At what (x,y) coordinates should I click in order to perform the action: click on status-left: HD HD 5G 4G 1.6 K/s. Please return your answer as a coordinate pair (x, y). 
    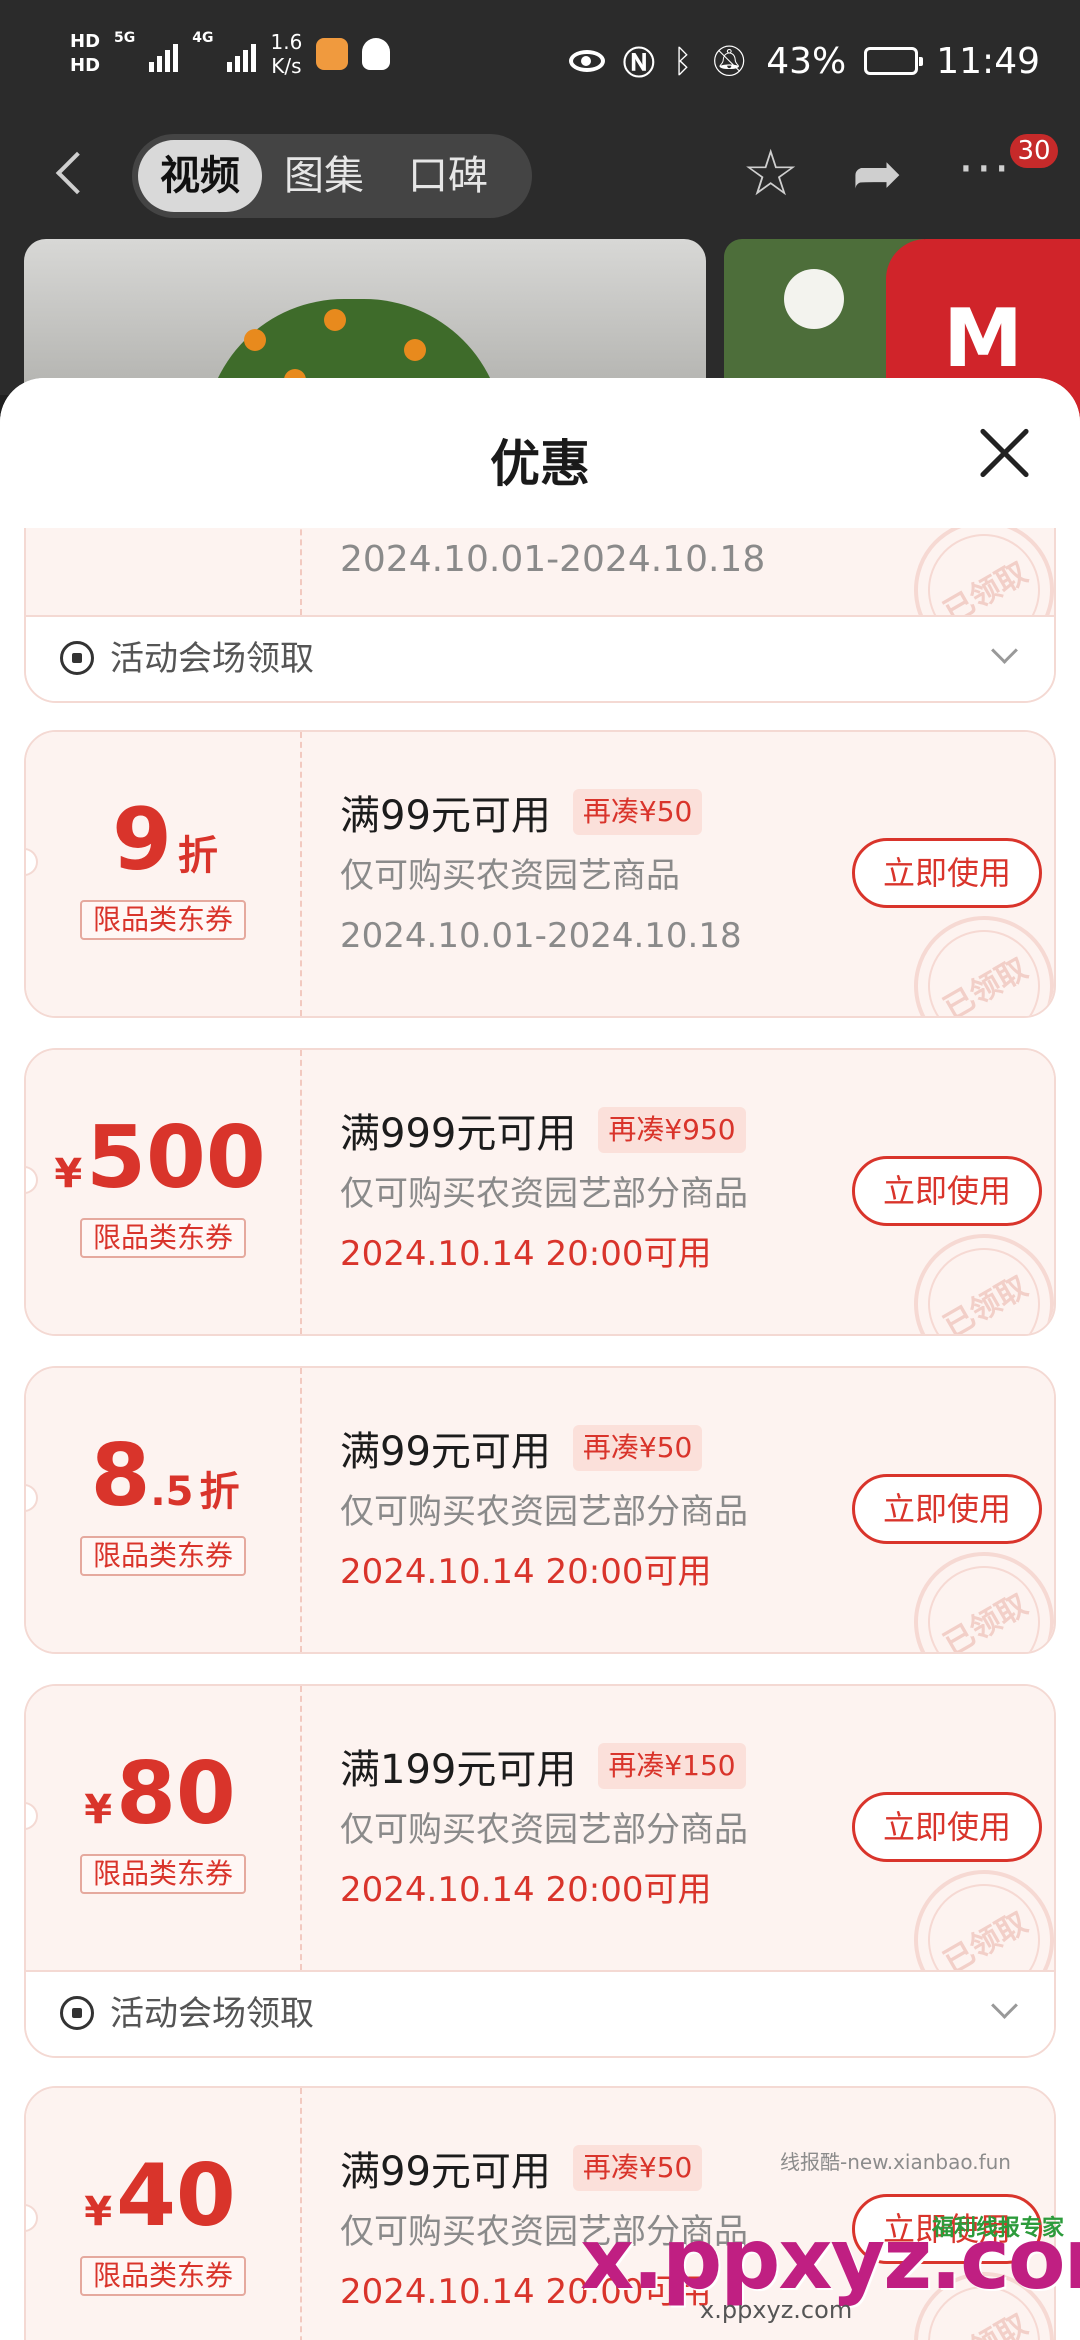
    Looking at the image, I should click on (230, 54).